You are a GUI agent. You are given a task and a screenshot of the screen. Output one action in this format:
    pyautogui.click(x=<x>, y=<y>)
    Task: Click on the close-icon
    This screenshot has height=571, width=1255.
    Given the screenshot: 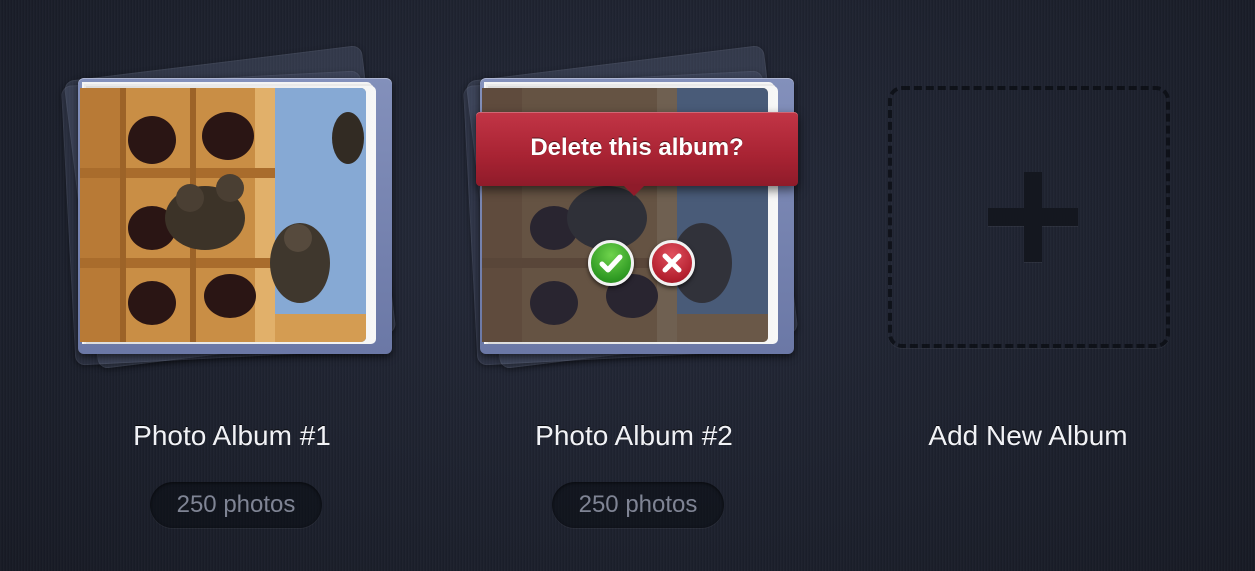 What is the action you would take?
    pyautogui.click(x=672, y=263)
    